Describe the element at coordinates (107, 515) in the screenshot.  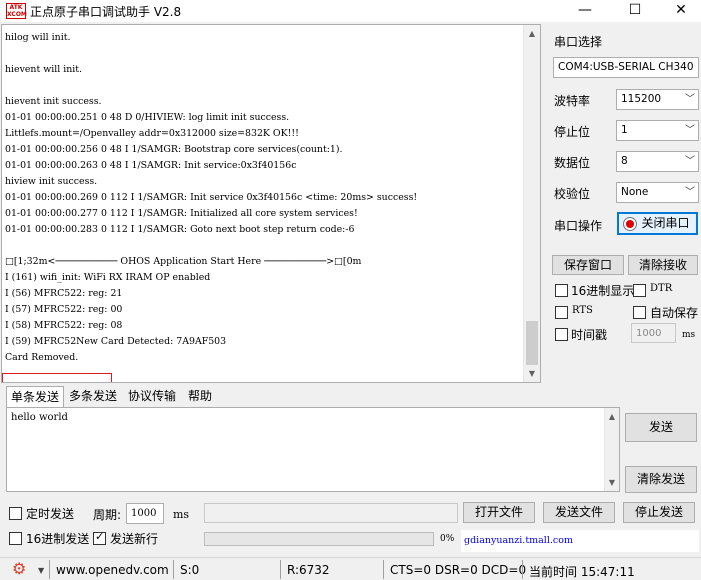
I see `period-label: 周期:` at that location.